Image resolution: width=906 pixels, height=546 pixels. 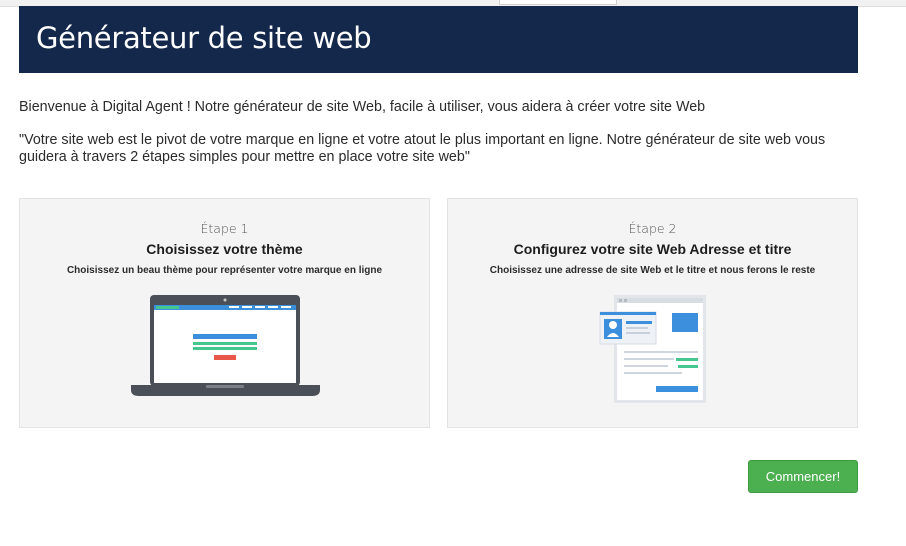 I want to click on page-header: Générateur de site web, so click(x=438, y=39).